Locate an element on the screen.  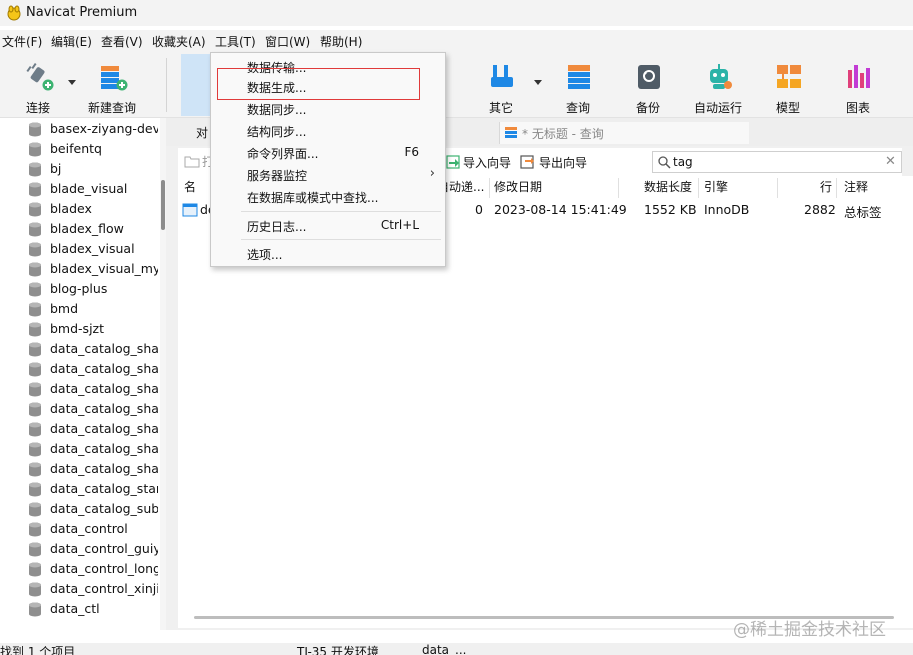
database-item: data_control_guiyang is located at coordinates (80, 549).